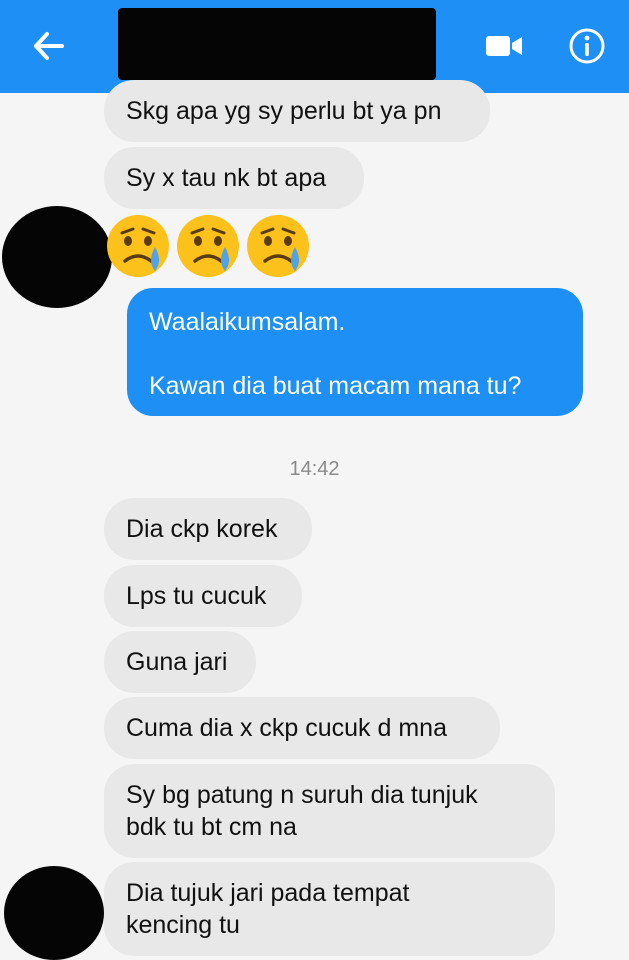 Image resolution: width=629 pixels, height=960 pixels. I want to click on video-camera-icon, so click(504, 46).